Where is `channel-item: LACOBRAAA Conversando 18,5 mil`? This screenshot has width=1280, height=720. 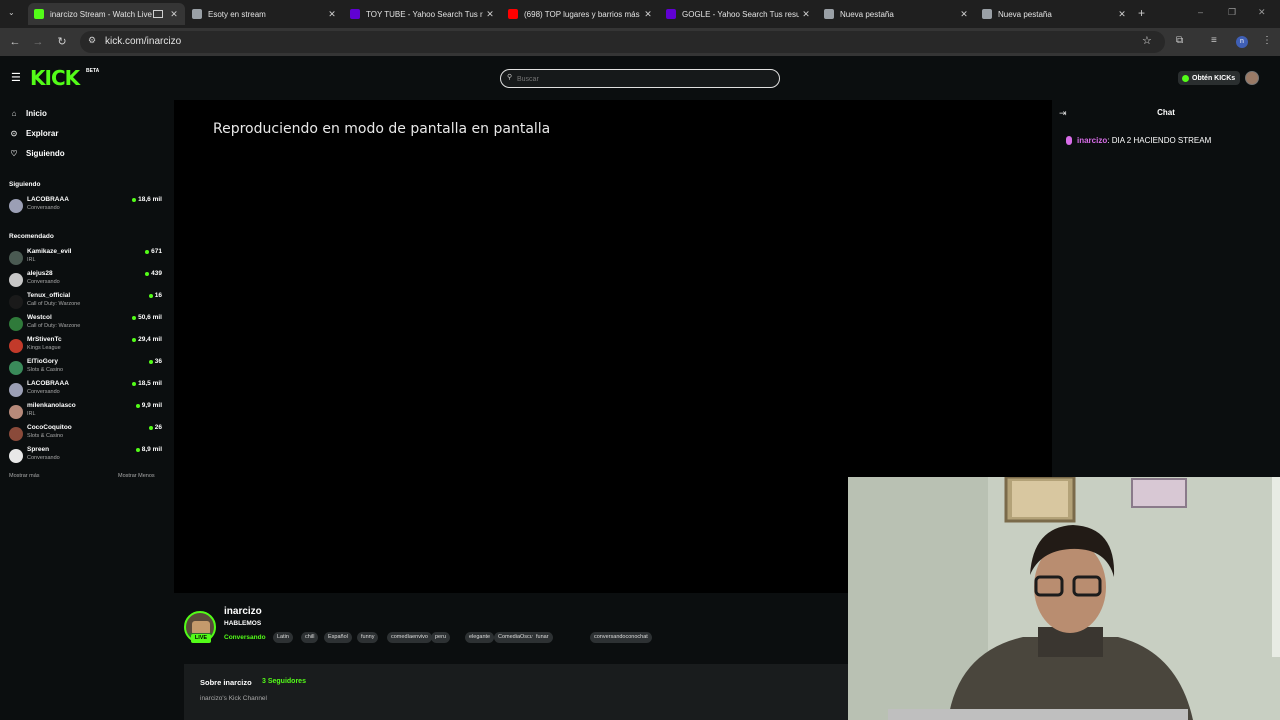 channel-item: LACOBRAAA Conversando 18,5 mil is located at coordinates (86, 390).